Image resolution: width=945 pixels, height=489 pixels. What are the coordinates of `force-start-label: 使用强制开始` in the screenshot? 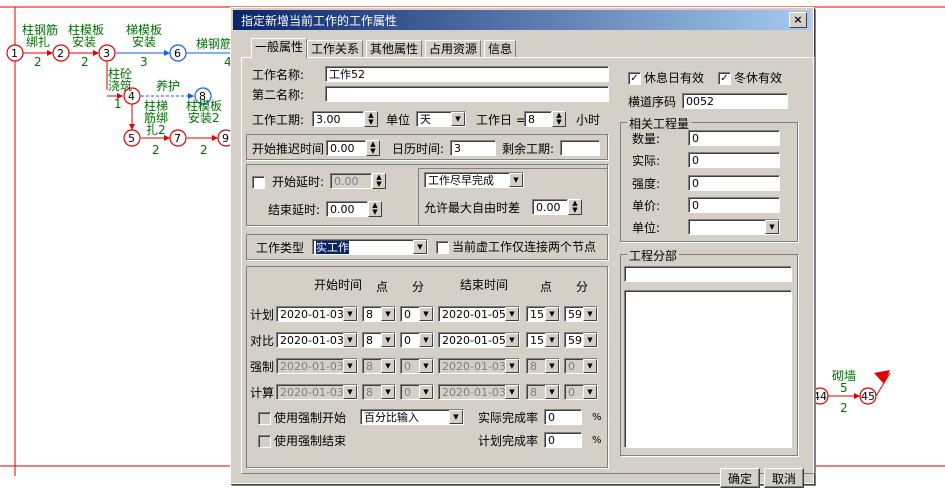 It's located at (310, 418).